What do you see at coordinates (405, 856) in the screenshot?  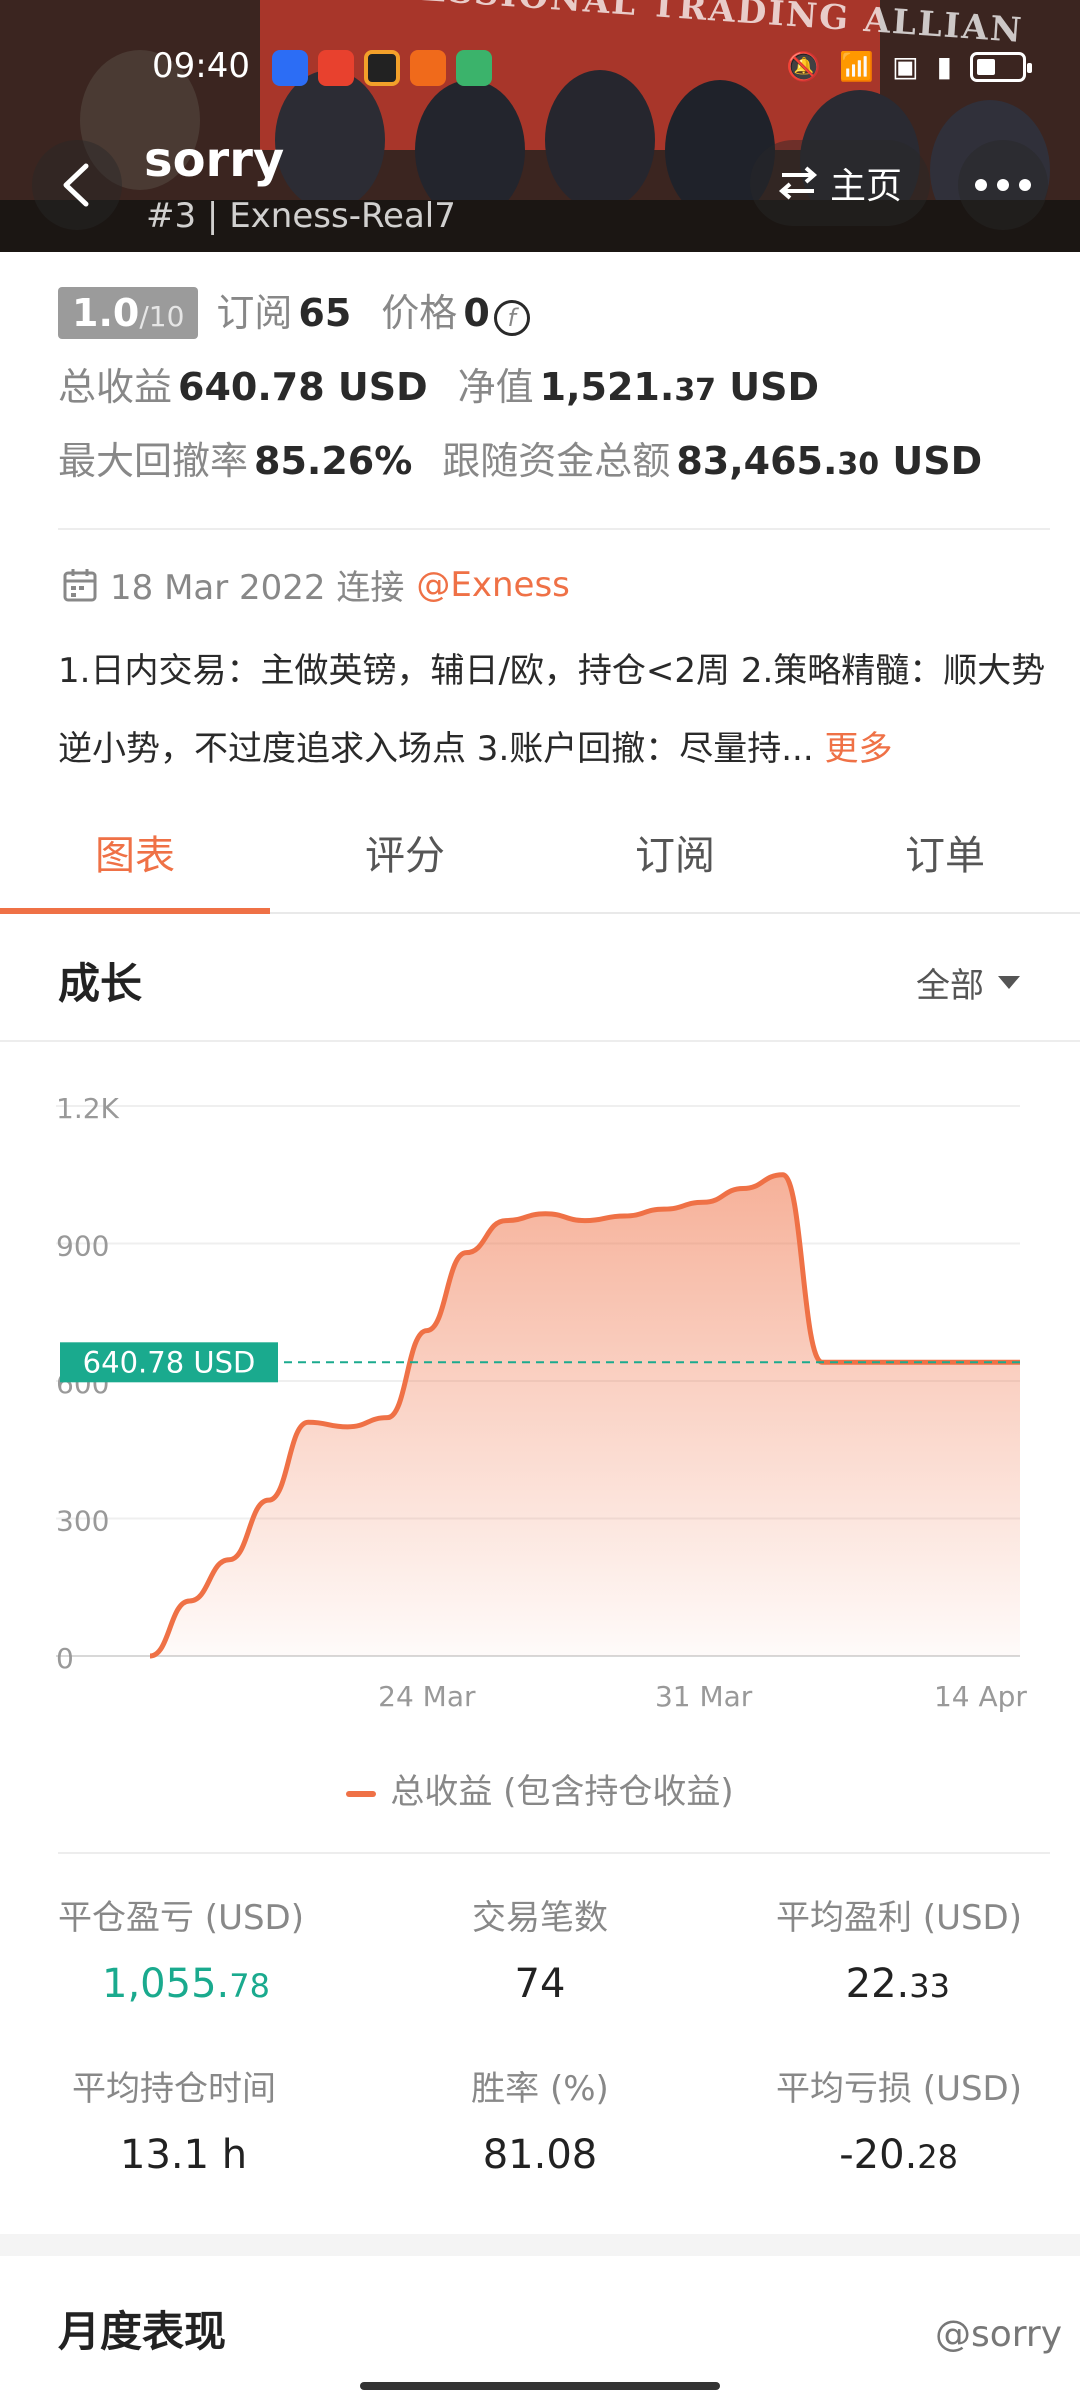 I see `tab-rating: 评分` at bounding box center [405, 856].